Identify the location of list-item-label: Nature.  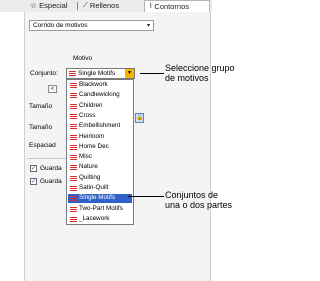
(88, 167).